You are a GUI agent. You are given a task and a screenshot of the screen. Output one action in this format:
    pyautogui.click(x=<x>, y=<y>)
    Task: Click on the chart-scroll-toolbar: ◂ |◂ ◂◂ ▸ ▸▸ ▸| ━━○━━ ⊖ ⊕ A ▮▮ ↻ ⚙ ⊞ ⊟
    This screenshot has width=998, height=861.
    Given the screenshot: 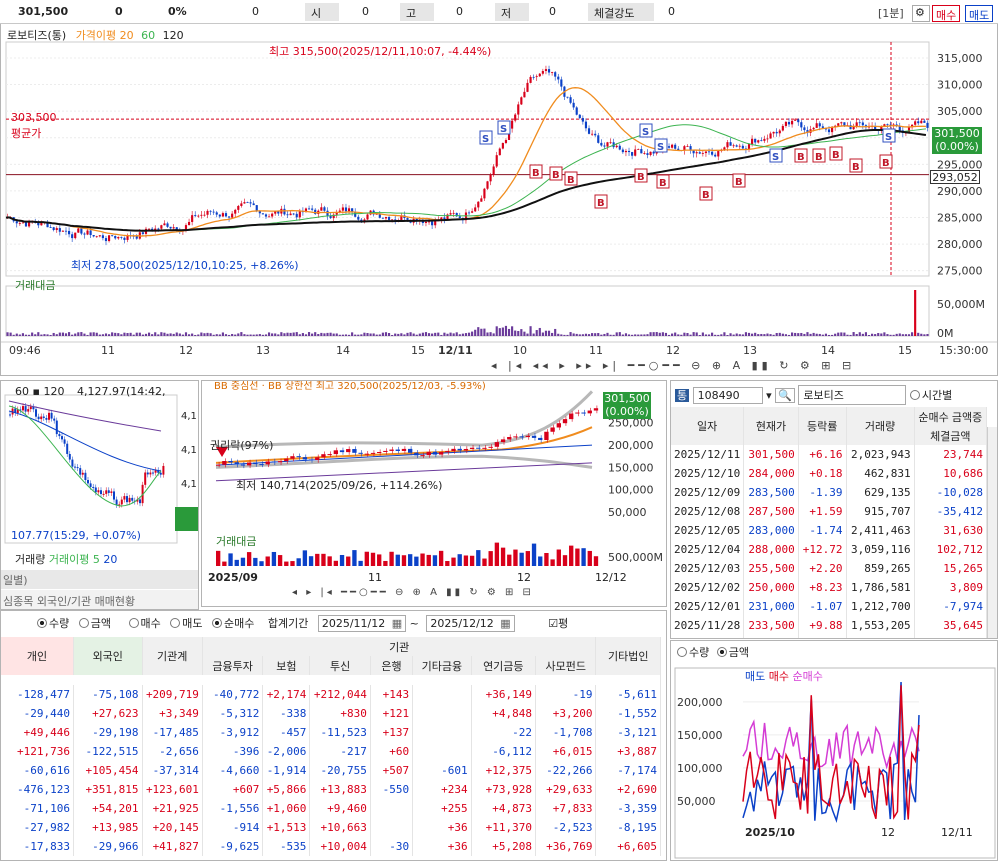 What is the action you would take?
    pyautogui.click(x=673, y=365)
    